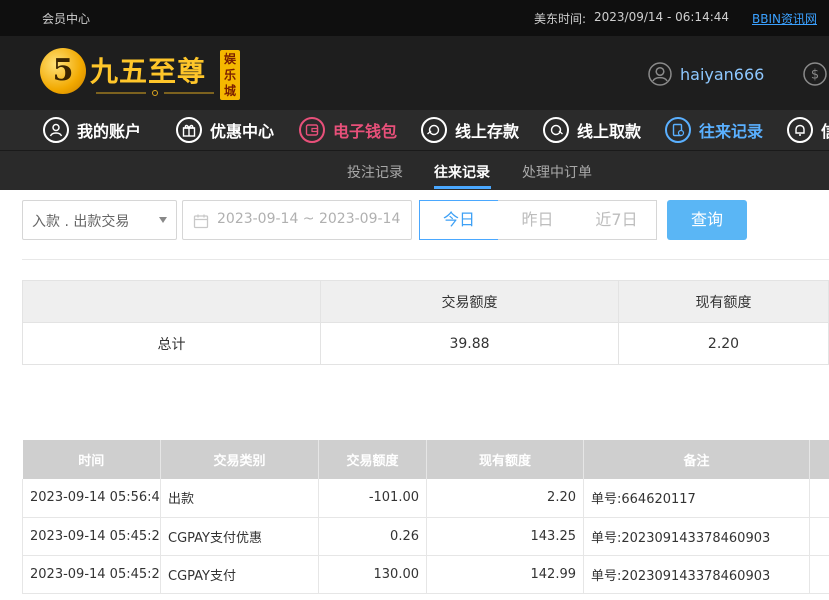 This screenshot has width=829, height=600. I want to click on nav-item-promotions: 优惠中心, so click(225, 130).